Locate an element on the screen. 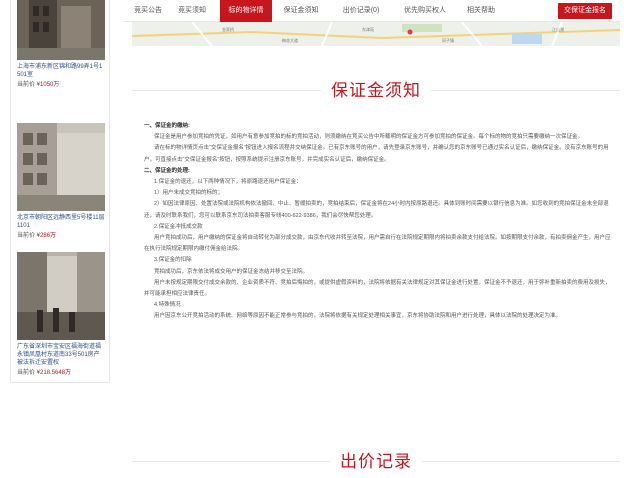 Image resolution: width=640 pixels, height=478 pixels. location-map: 金家桥 梅花大道 东津苑 冈子镇 江山湖 is located at coordinates (376, 34).